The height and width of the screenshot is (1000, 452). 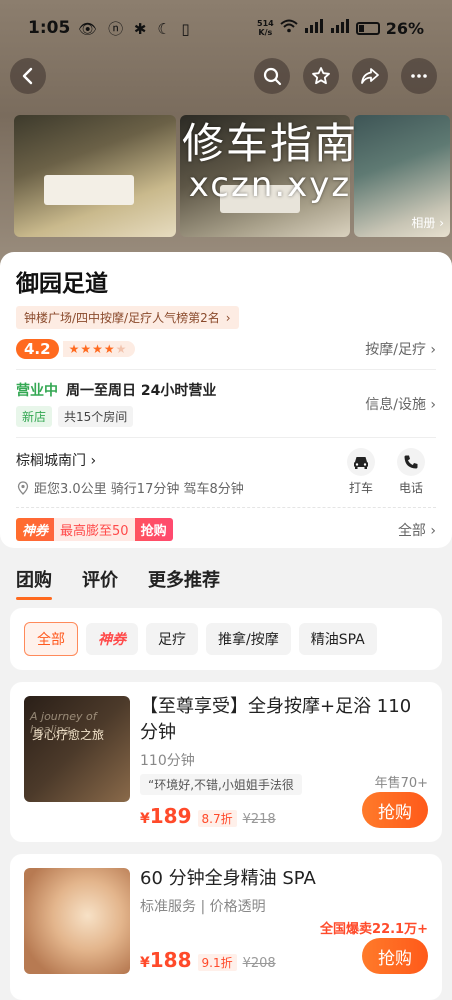 What do you see at coordinates (51, 639) in the screenshot?
I see `filter-chip-all: 全部` at bounding box center [51, 639].